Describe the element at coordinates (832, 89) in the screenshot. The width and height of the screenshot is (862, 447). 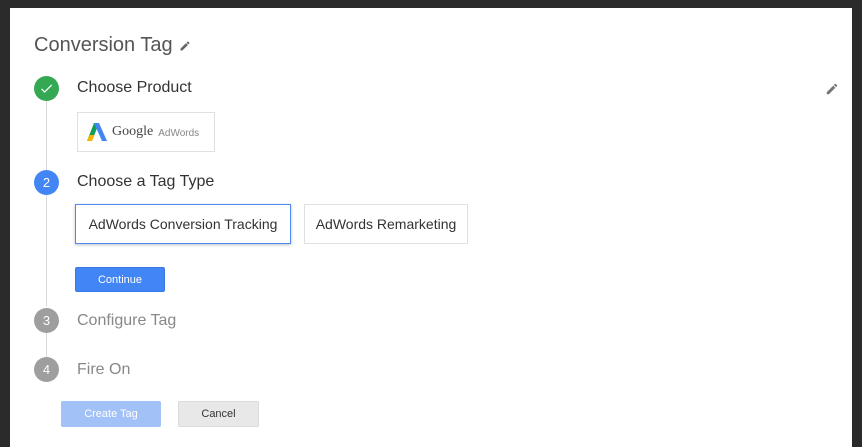
I see `edit-product-pencil-icon` at that location.